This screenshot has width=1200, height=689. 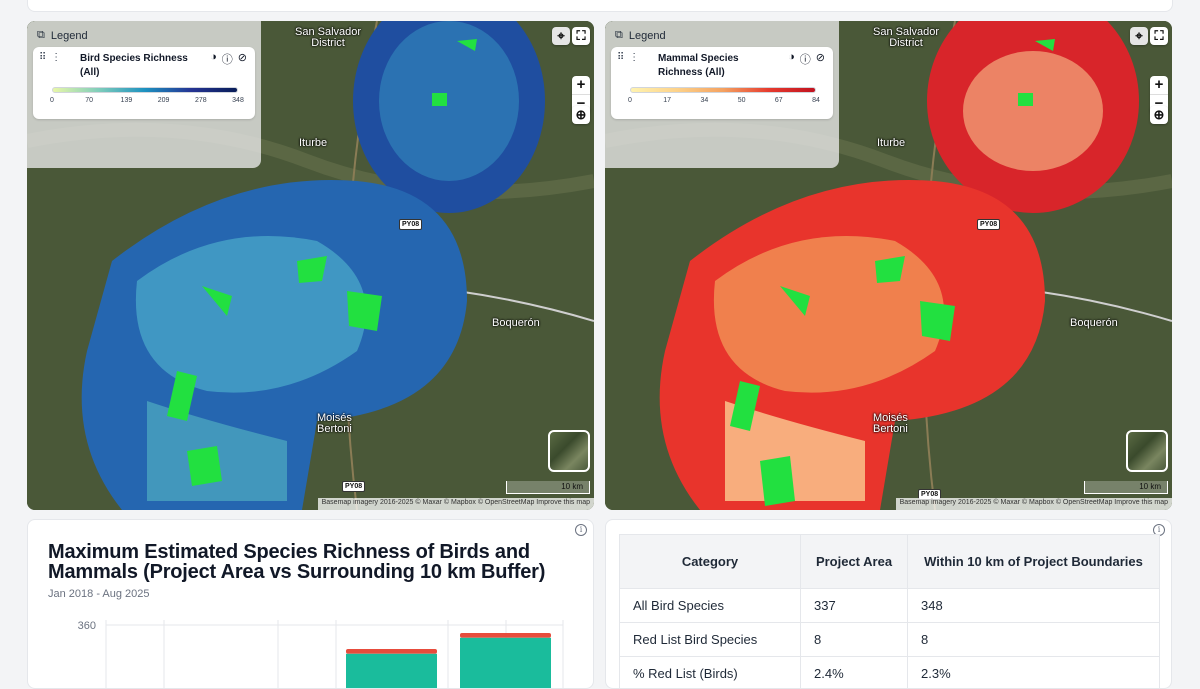 What do you see at coordinates (854, 673) in the screenshot?
I see `table-cell: 2.4%` at bounding box center [854, 673].